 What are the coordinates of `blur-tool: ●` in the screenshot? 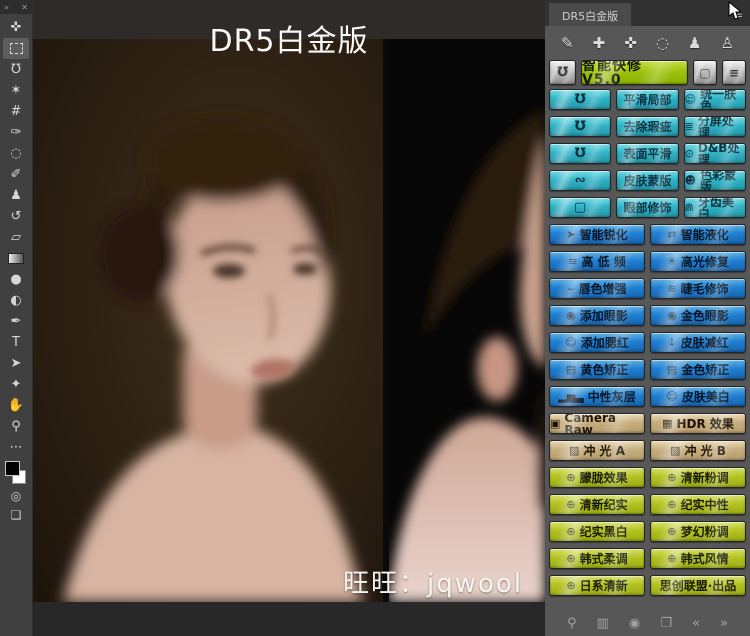 It's located at (16, 279).